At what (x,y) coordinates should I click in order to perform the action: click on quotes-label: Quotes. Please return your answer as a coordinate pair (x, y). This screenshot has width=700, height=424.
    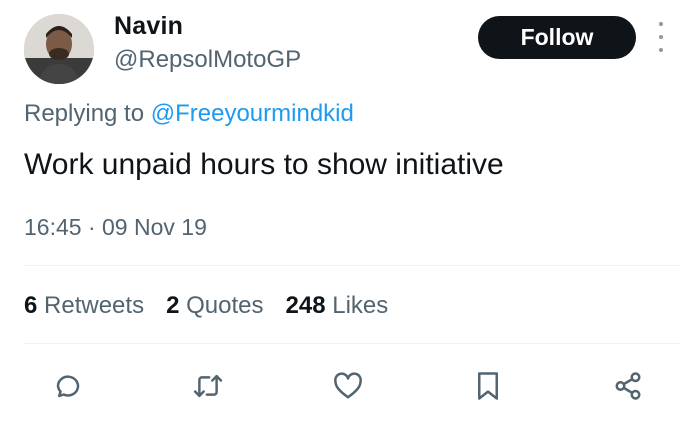
    Looking at the image, I should click on (225, 305).